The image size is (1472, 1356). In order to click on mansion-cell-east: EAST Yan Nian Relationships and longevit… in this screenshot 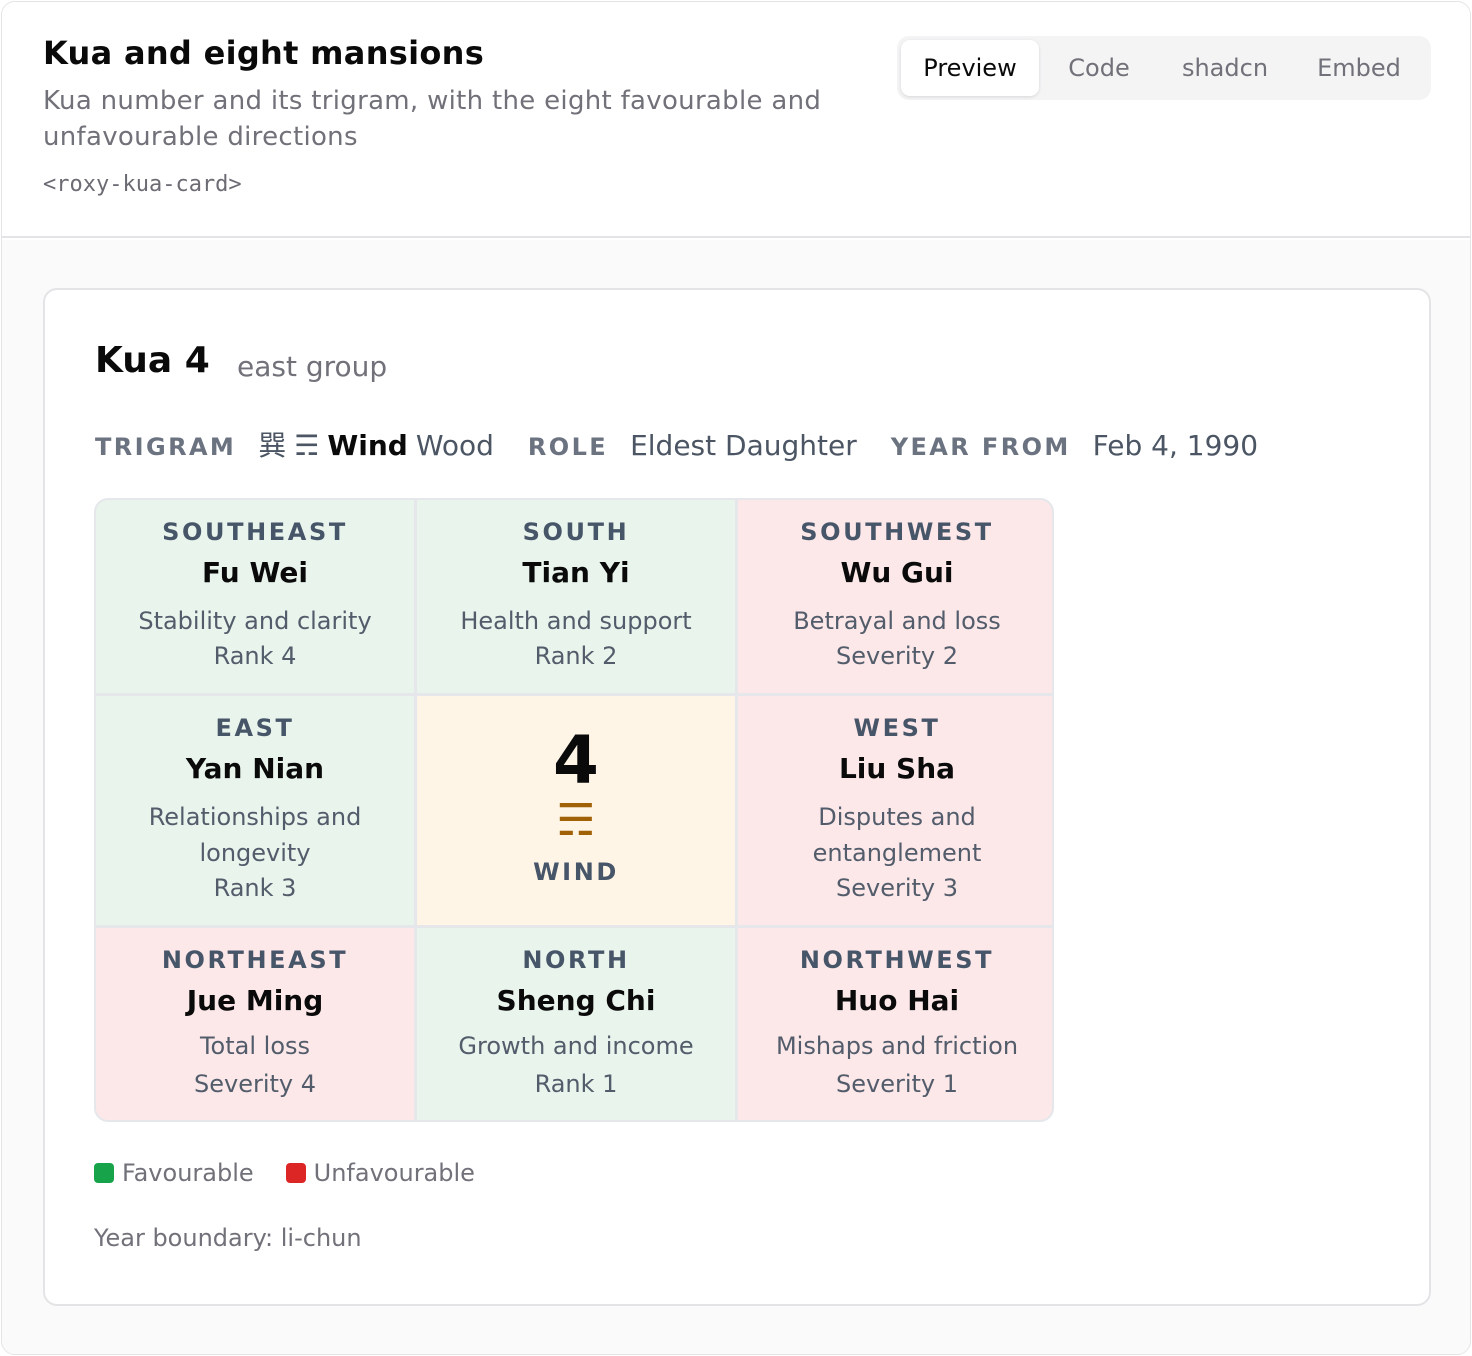, I will do `click(255, 810)`.